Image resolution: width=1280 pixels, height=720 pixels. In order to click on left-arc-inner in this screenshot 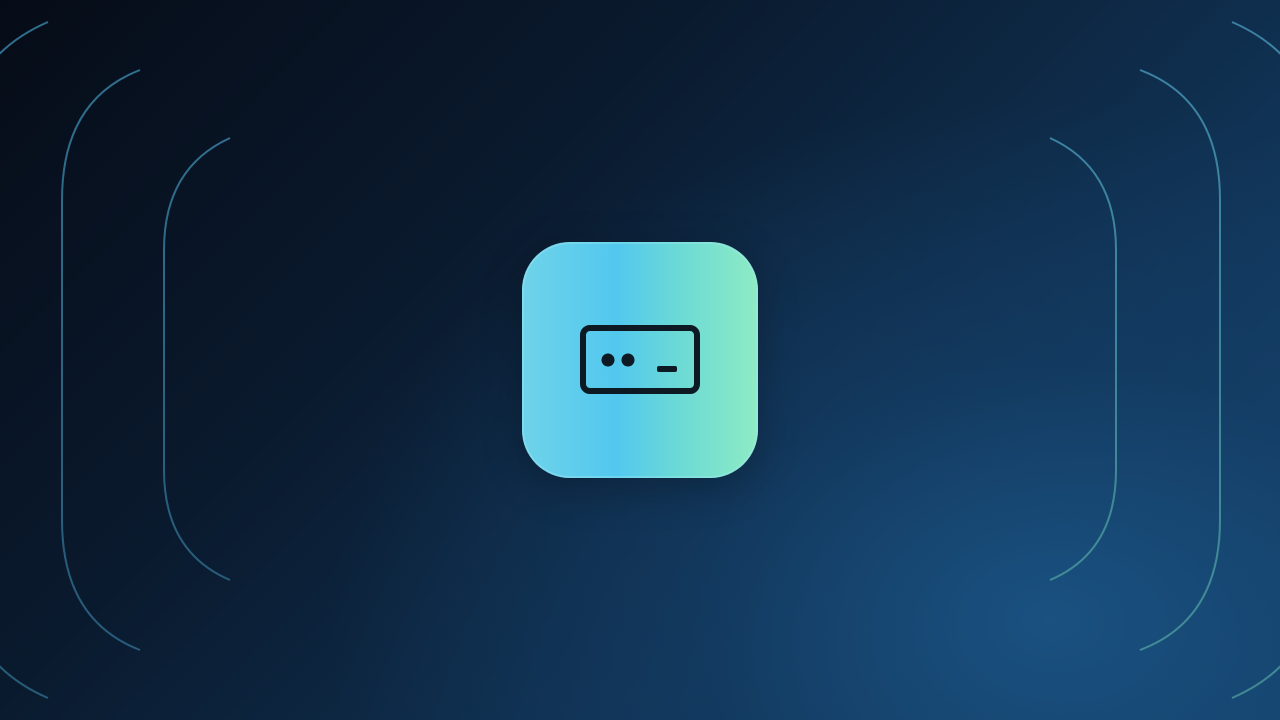, I will do `click(197, 359)`.